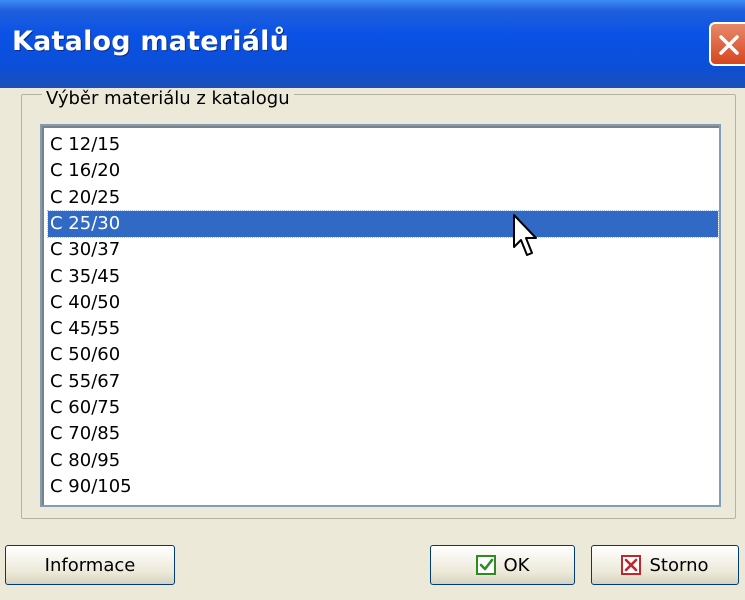  Describe the element at coordinates (516, 565) in the screenshot. I see `ok-button-label: OK` at that location.